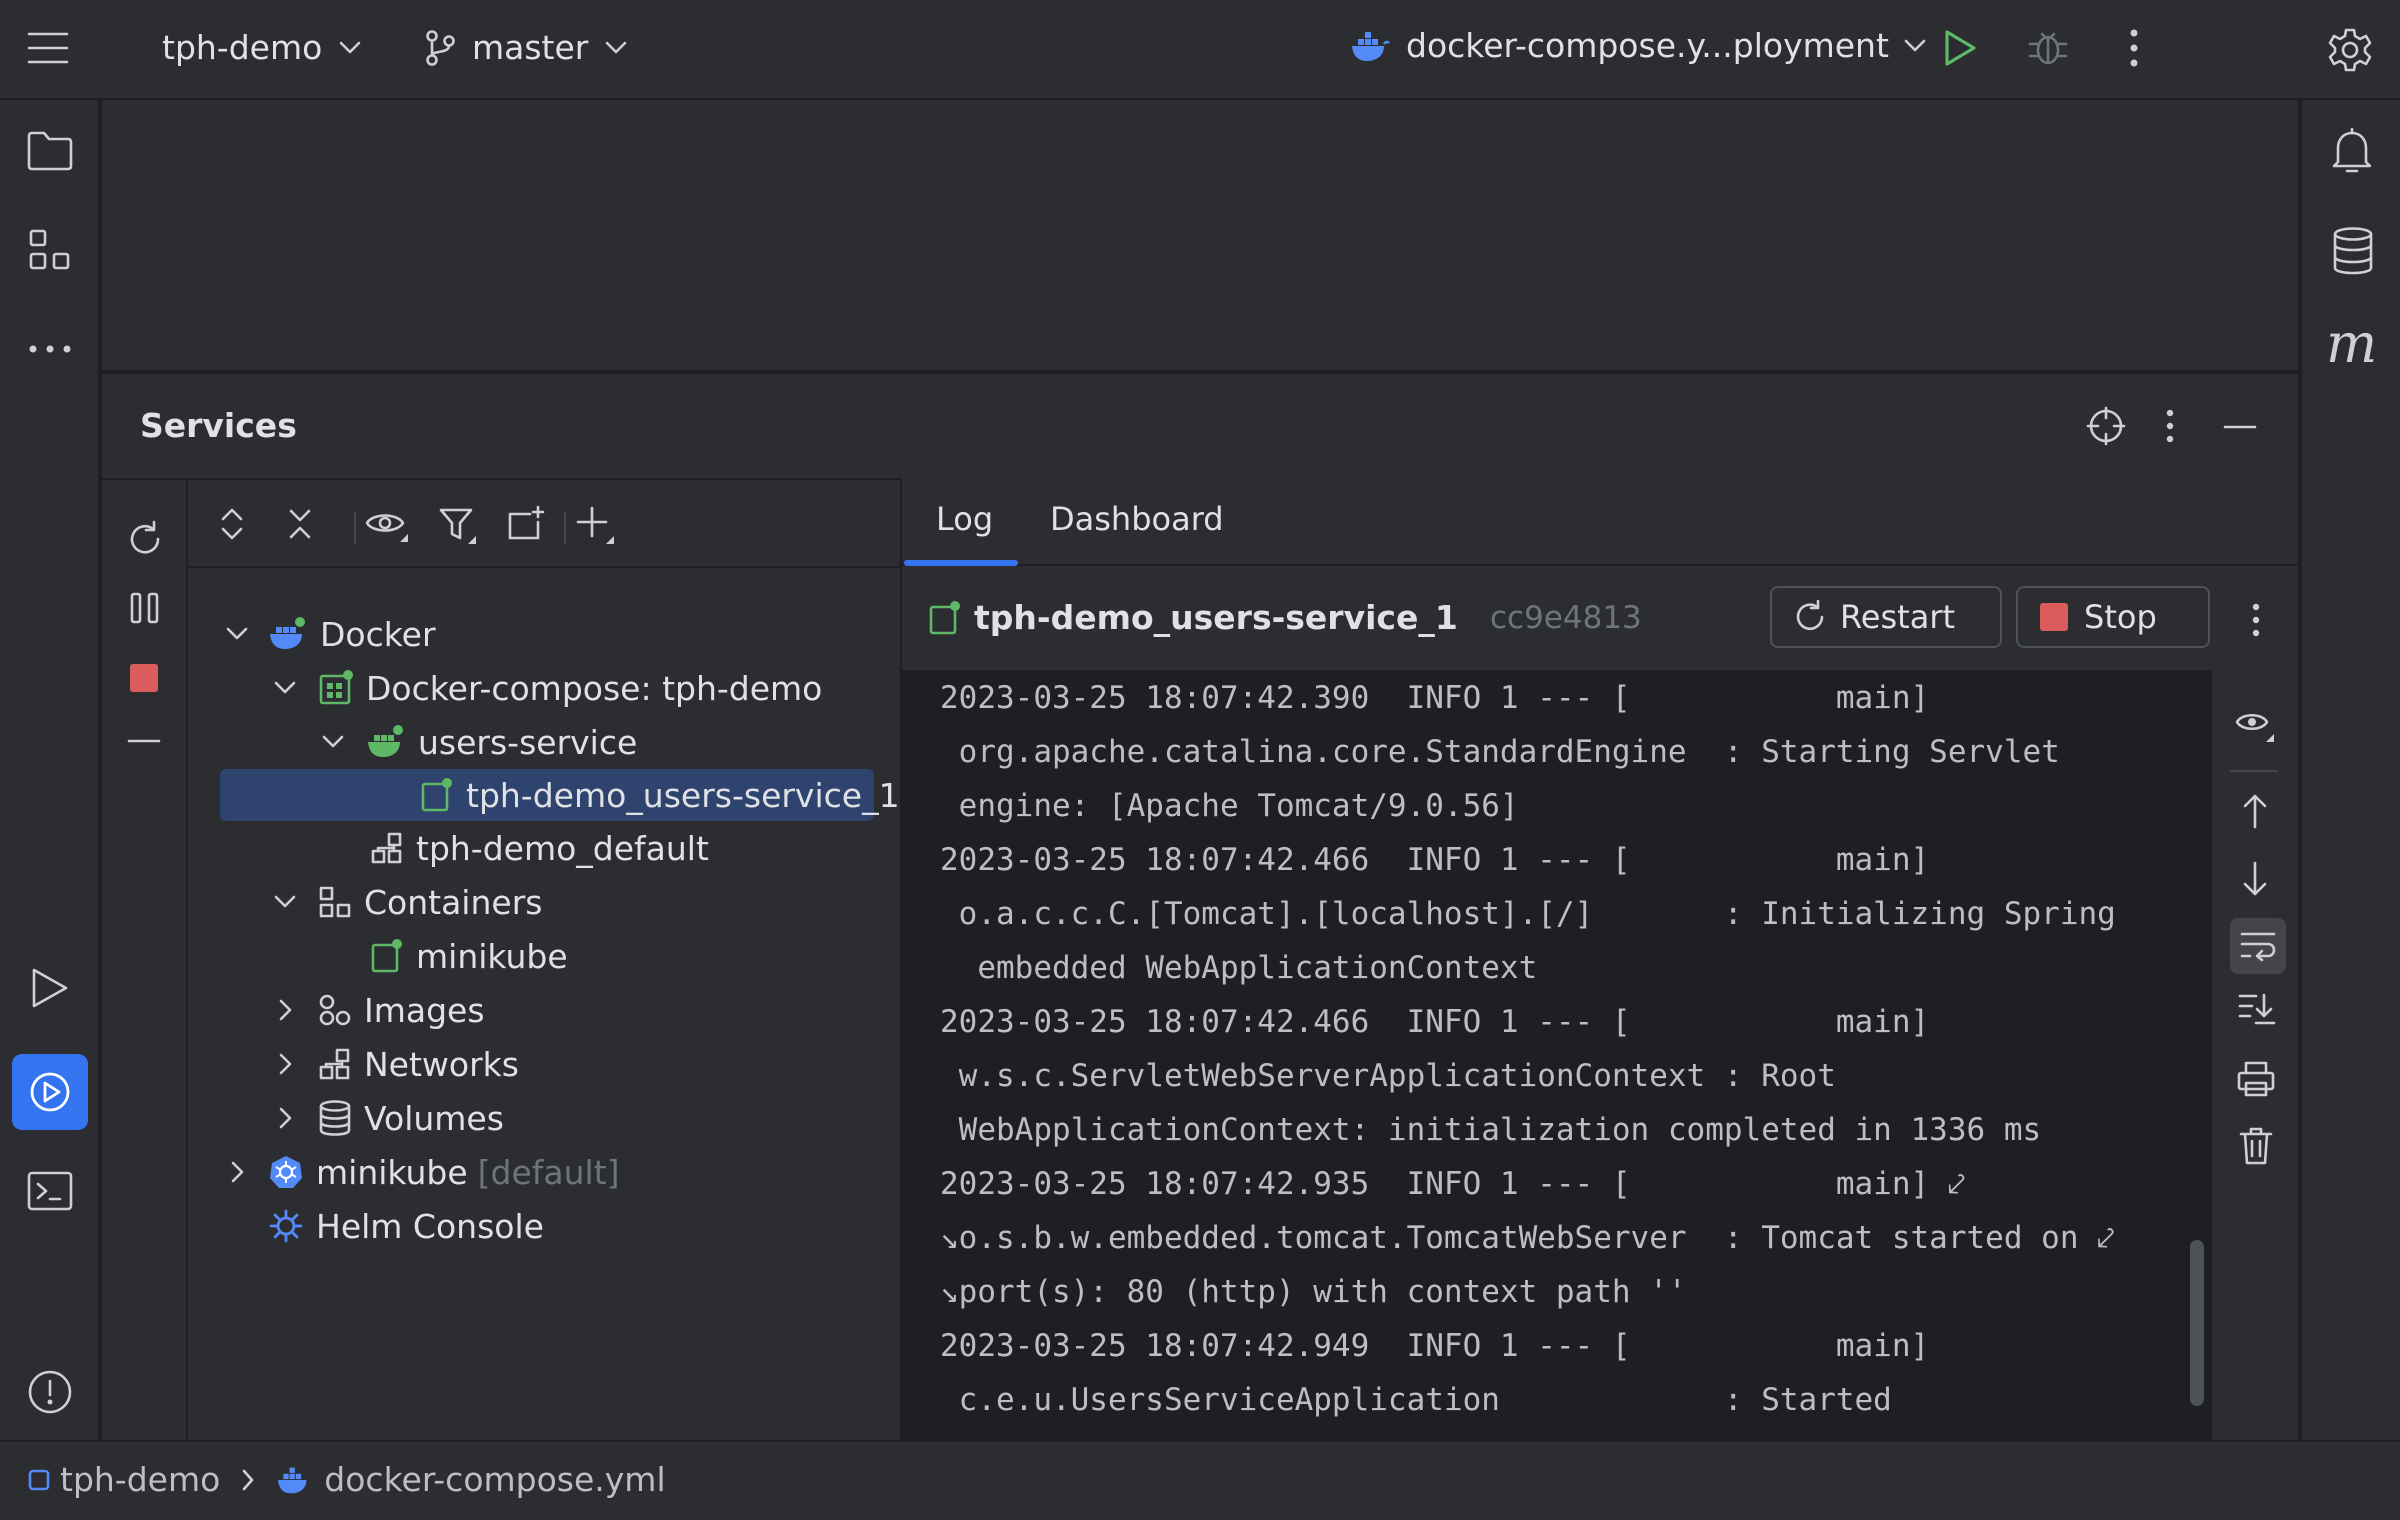 This screenshot has width=2400, height=1520. I want to click on kubernetes-icon, so click(286, 1172).